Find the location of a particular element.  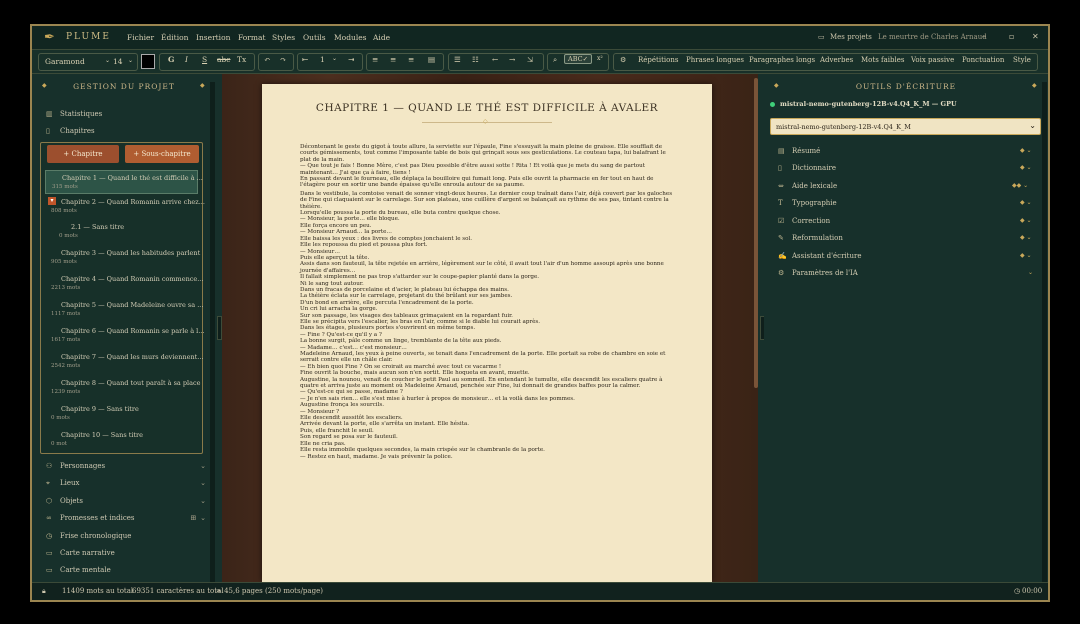

menu-outils: Outils is located at coordinates (314, 37).